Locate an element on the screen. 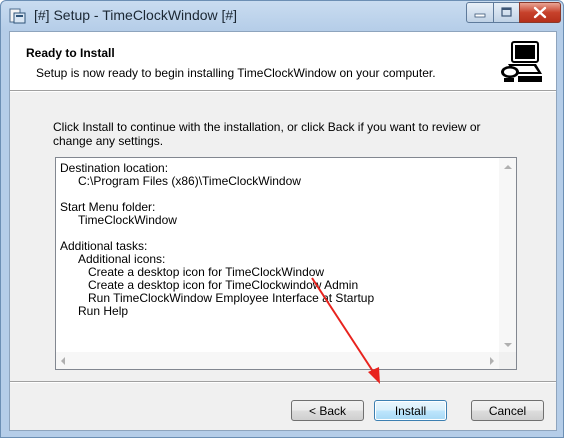 The height and width of the screenshot is (438, 564). scroll-down-icon is located at coordinates (508, 345).